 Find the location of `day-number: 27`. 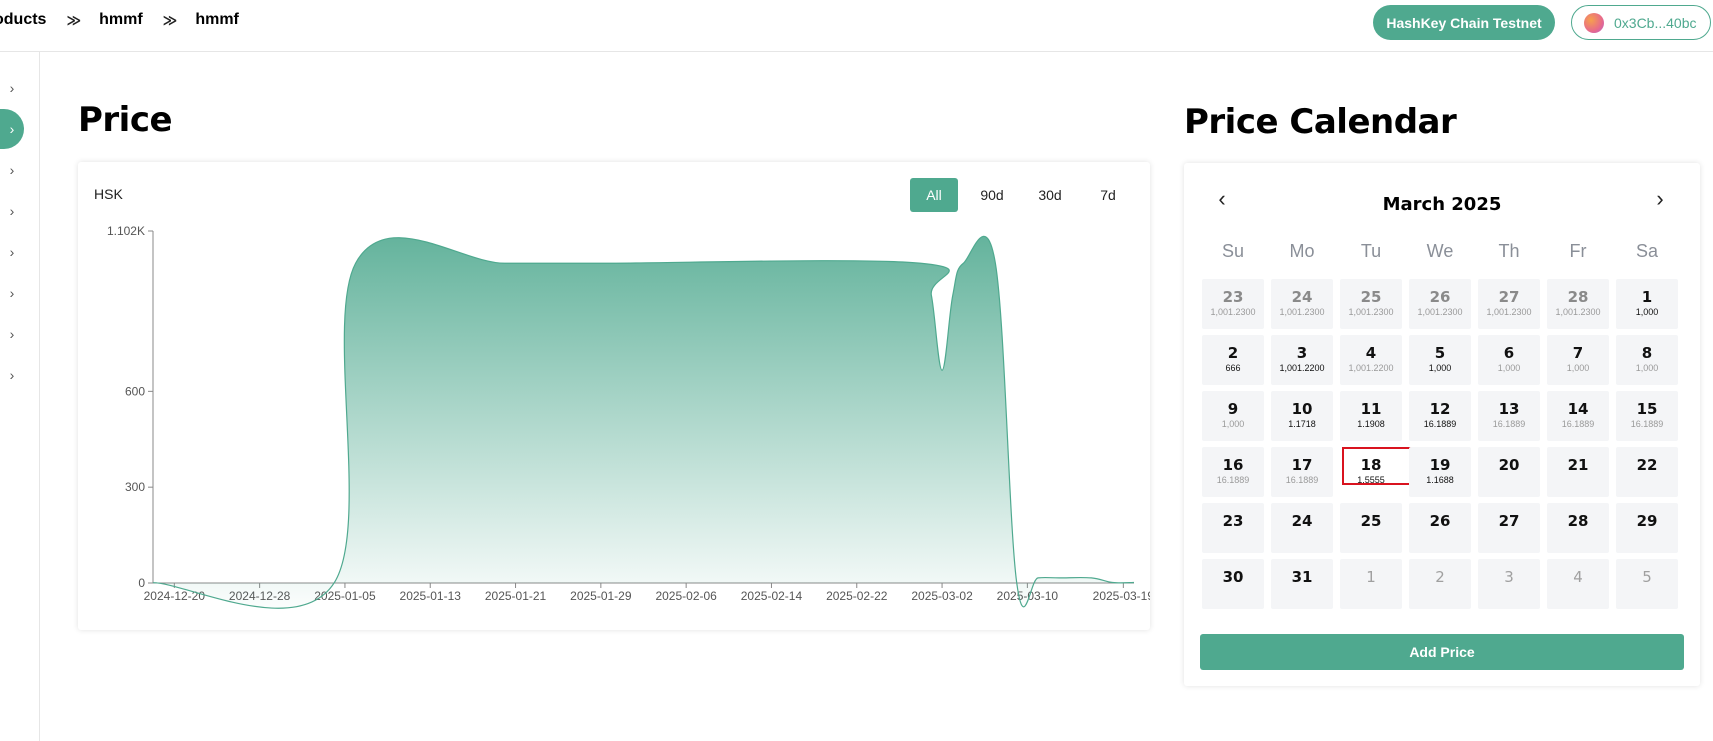

day-number: 27 is located at coordinates (1509, 521).